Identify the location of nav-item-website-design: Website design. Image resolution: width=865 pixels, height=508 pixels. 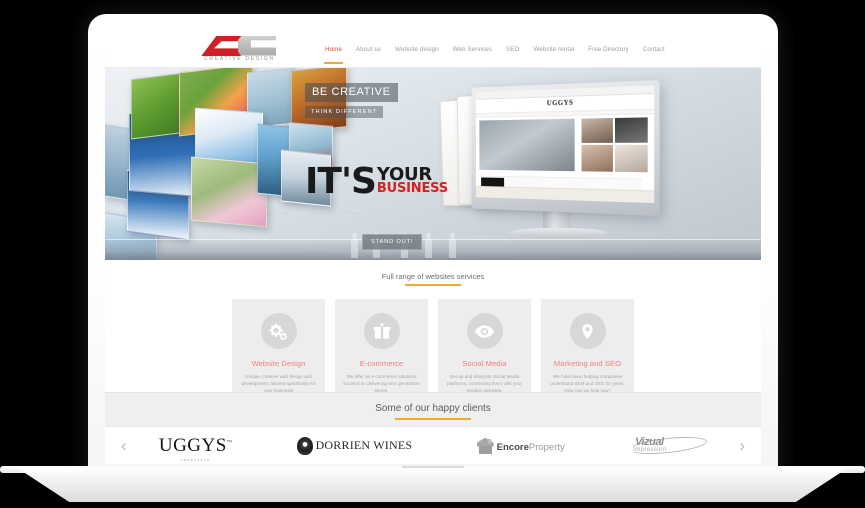
(417, 49).